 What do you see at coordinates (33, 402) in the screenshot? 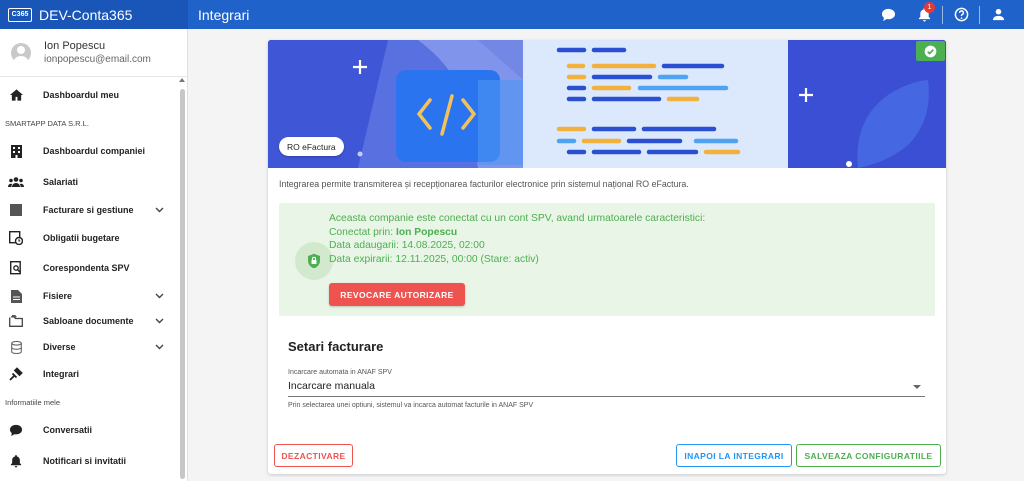
I see `sidebar-section-mine: Informatiile mele` at bounding box center [33, 402].